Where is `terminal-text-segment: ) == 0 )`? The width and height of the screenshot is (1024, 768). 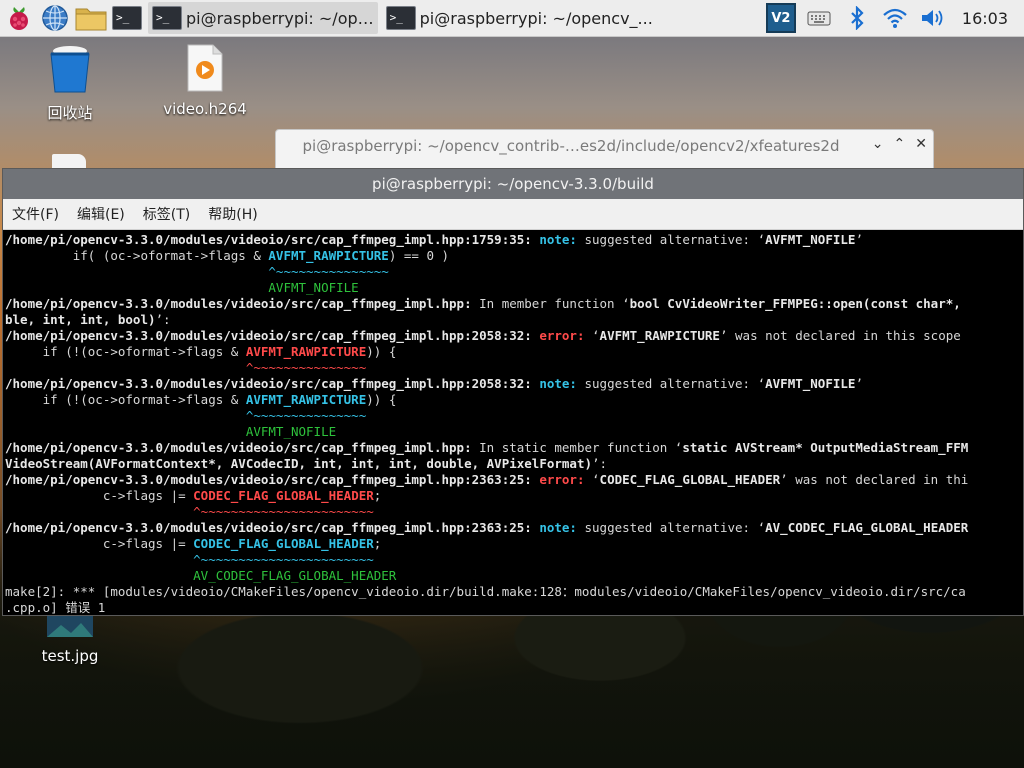
terminal-text-segment: ) == 0 ) is located at coordinates (419, 255).